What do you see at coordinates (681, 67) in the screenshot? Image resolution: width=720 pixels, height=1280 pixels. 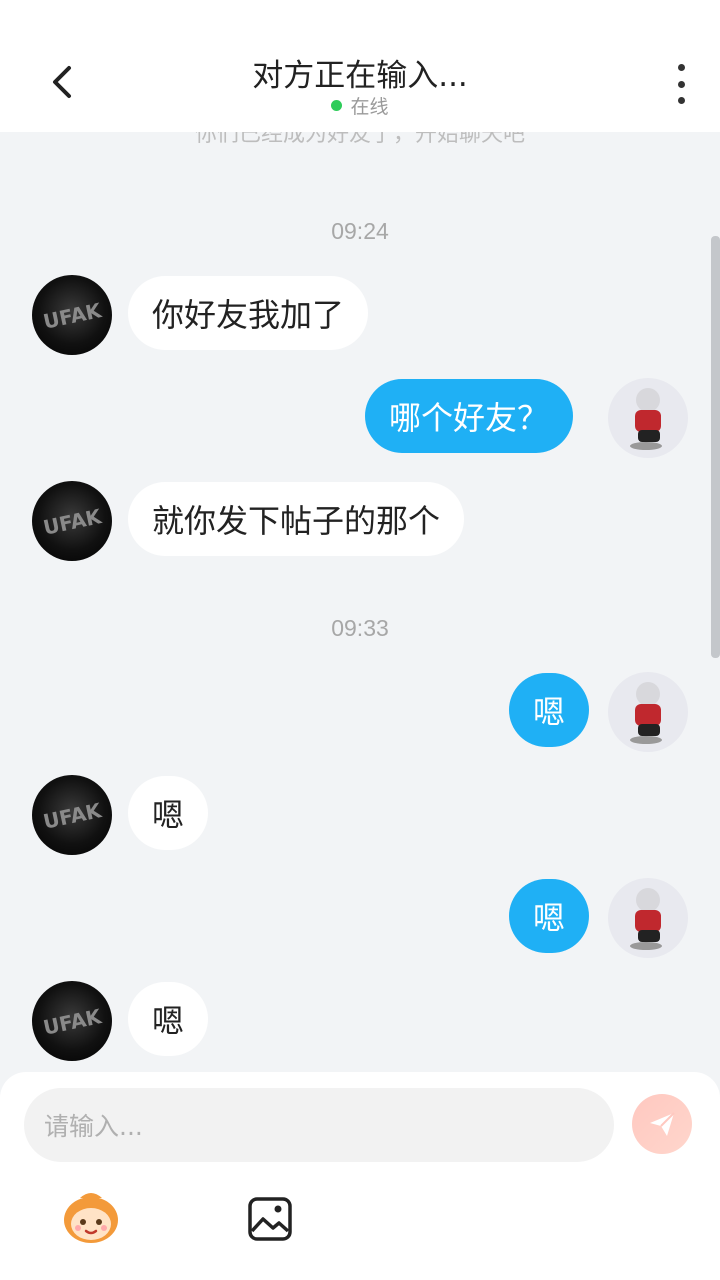 I see `more-vertical-icon` at bounding box center [681, 67].